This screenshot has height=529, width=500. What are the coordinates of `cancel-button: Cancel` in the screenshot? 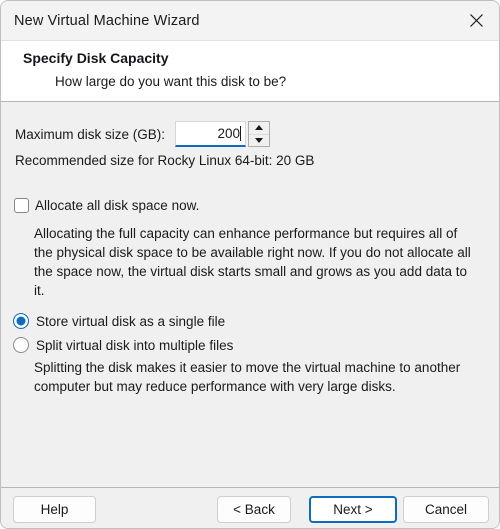 It's located at (446, 509).